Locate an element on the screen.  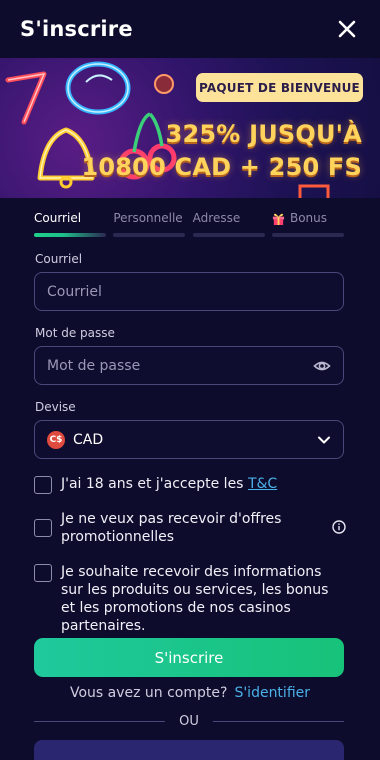
password-field-wrapper is located at coordinates (189, 365).